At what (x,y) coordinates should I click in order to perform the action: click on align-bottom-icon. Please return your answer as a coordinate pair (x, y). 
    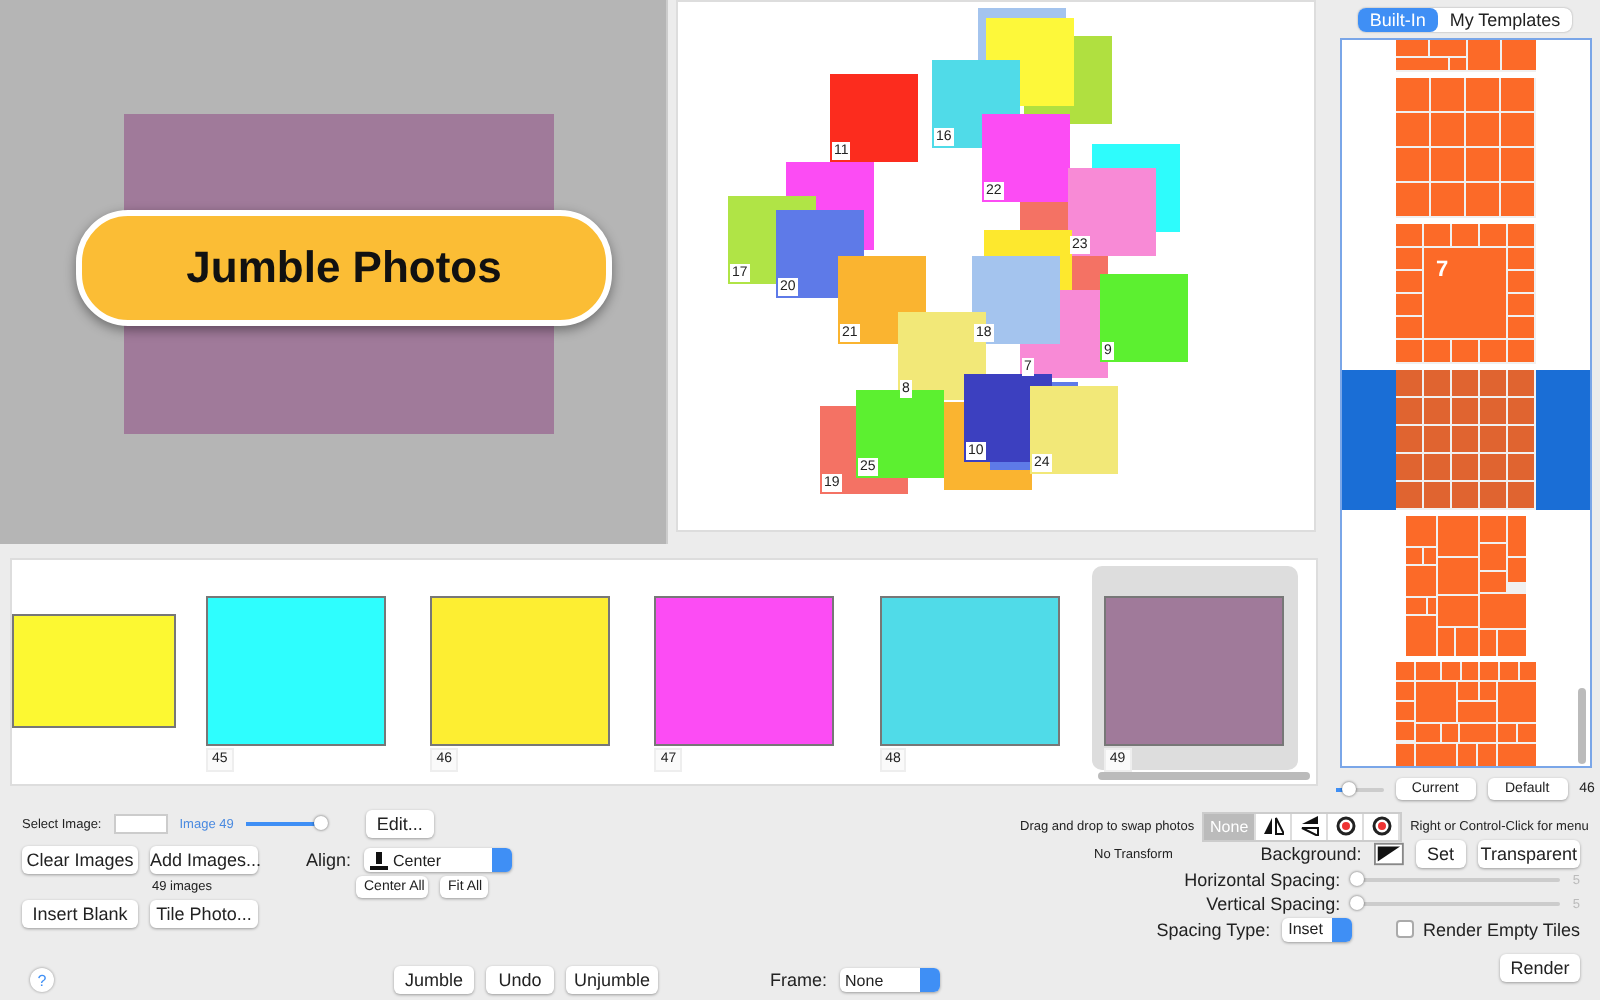
    Looking at the image, I should click on (378, 860).